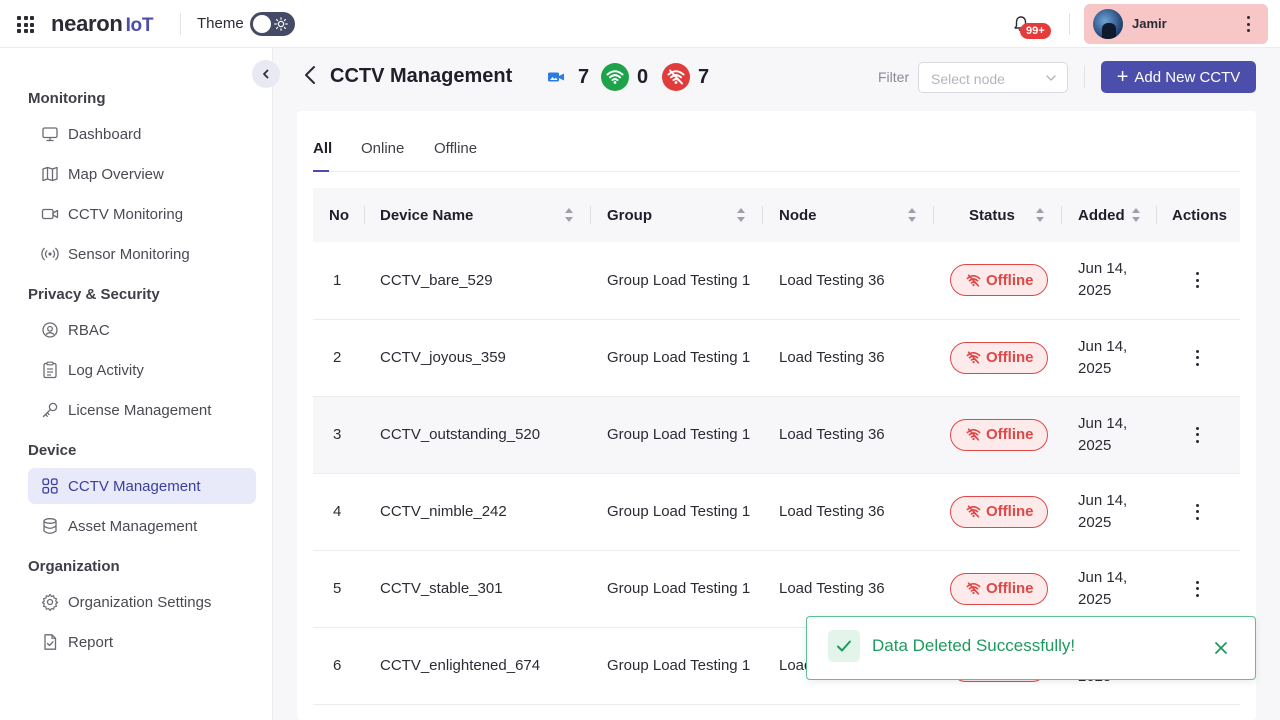  I want to click on user-name: Jamir, so click(1149, 23).